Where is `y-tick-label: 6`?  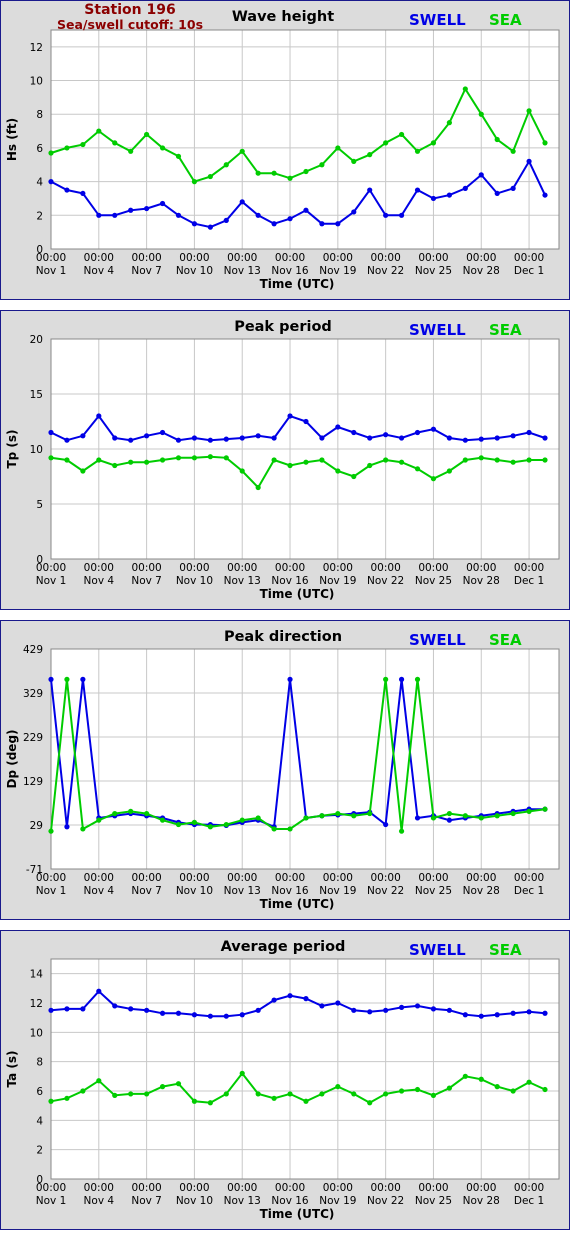
y-tick-label: 6 is located at coordinates (39, 149).